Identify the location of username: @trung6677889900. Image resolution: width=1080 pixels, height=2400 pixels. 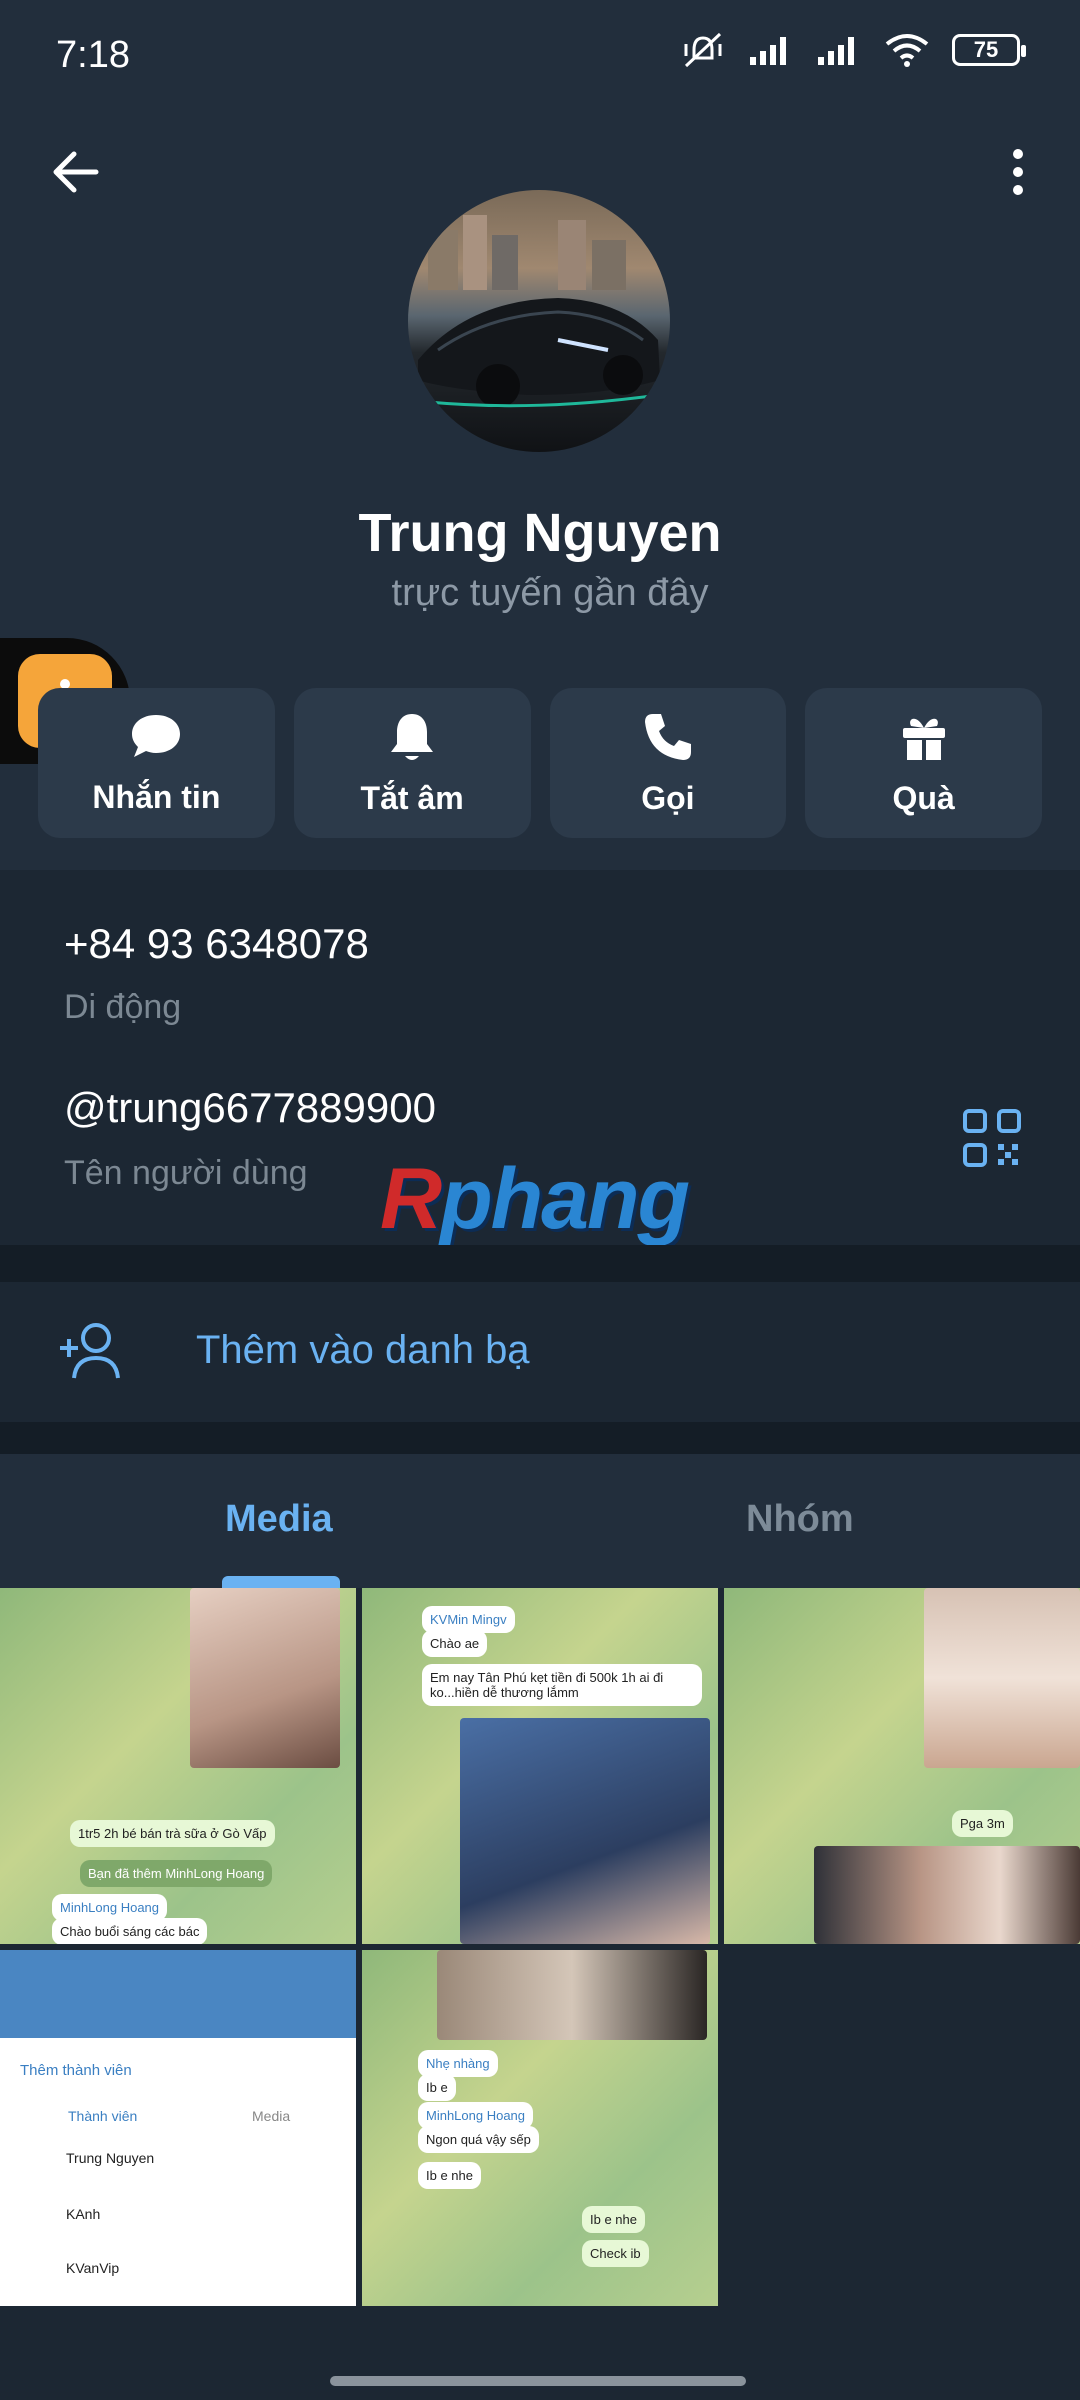
(250, 1108).